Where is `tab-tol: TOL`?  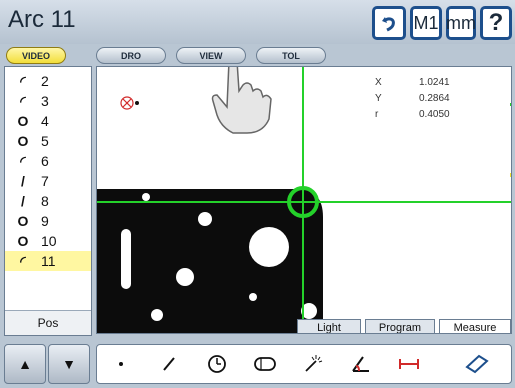
tab-tol: TOL is located at coordinates (291, 55).